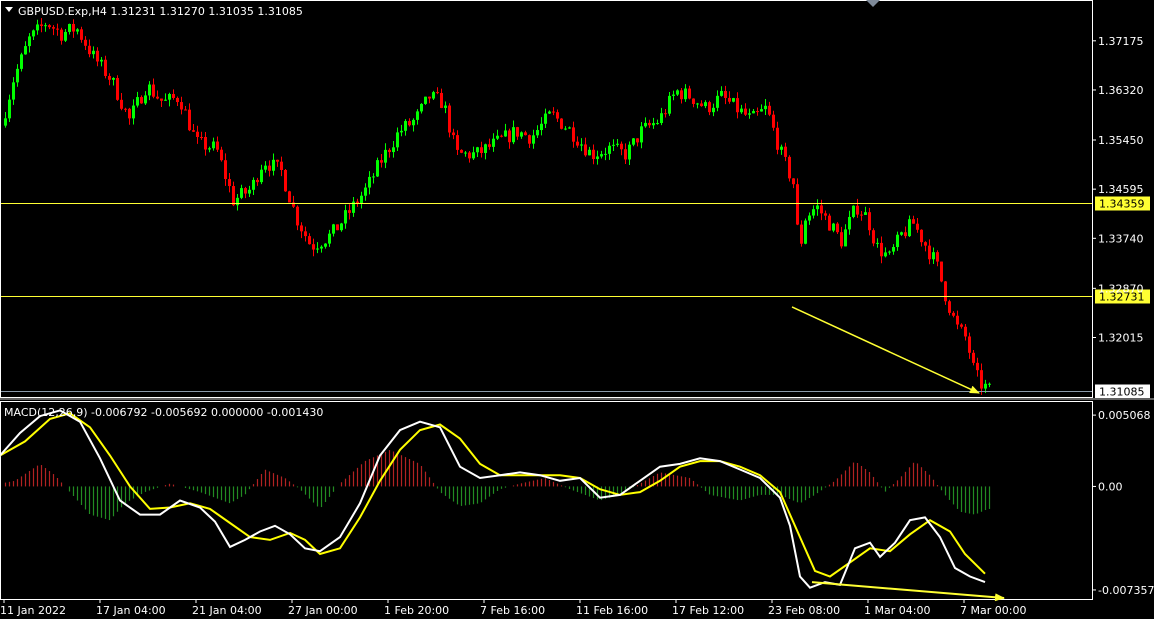 This screenshot has height=619, width=1154. I want to click on chart-shift-marker-icon, so click(873, 3).